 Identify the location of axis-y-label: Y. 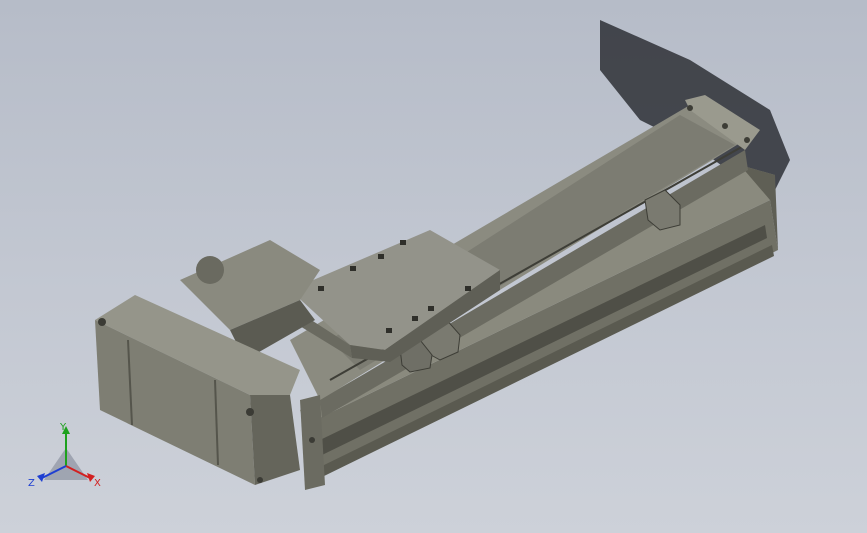
(63, 427).